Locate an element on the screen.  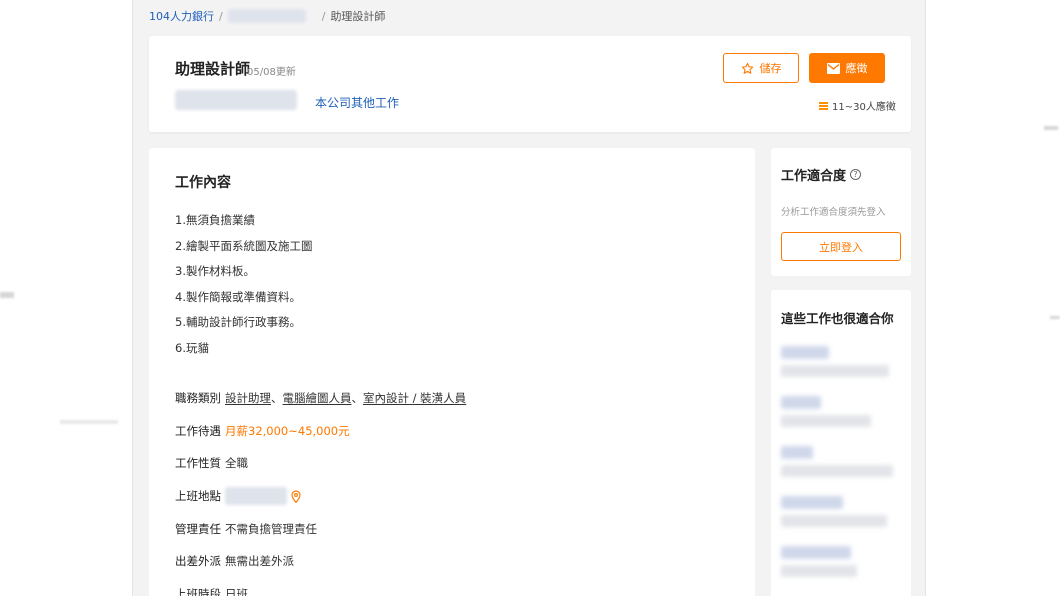
duty-item: 5.輔助設計師行政事務。 is located at coordinates (238, 322).